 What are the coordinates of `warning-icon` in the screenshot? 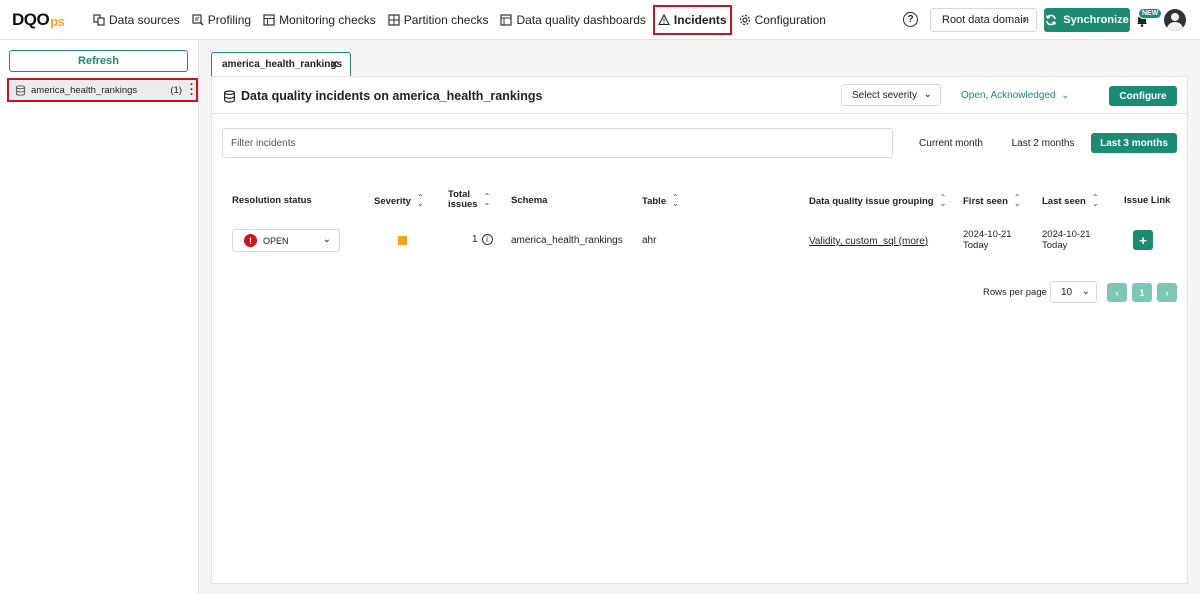 It's located at (663, 19).